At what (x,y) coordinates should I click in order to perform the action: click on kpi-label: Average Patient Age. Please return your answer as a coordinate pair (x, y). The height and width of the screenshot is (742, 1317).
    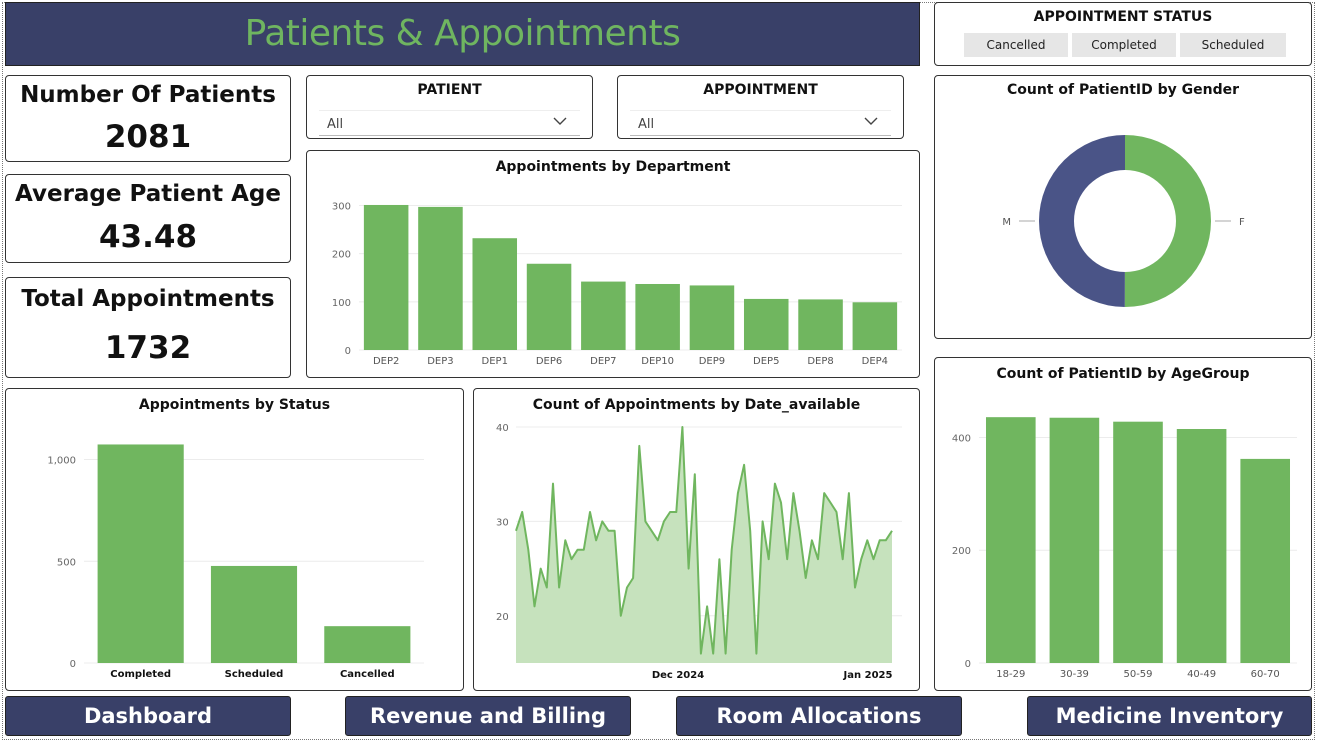
    Looking at the image, I should click on (148, 194).